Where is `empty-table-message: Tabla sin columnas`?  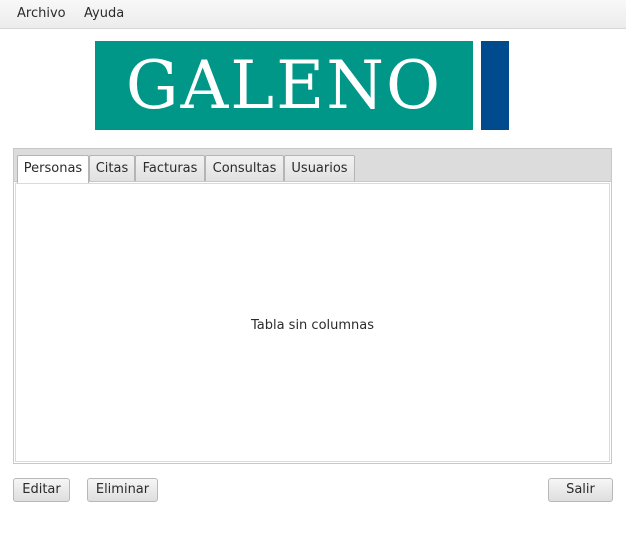 empty-table-message: Tabla sin columnas is located at coordinates (312, 325).